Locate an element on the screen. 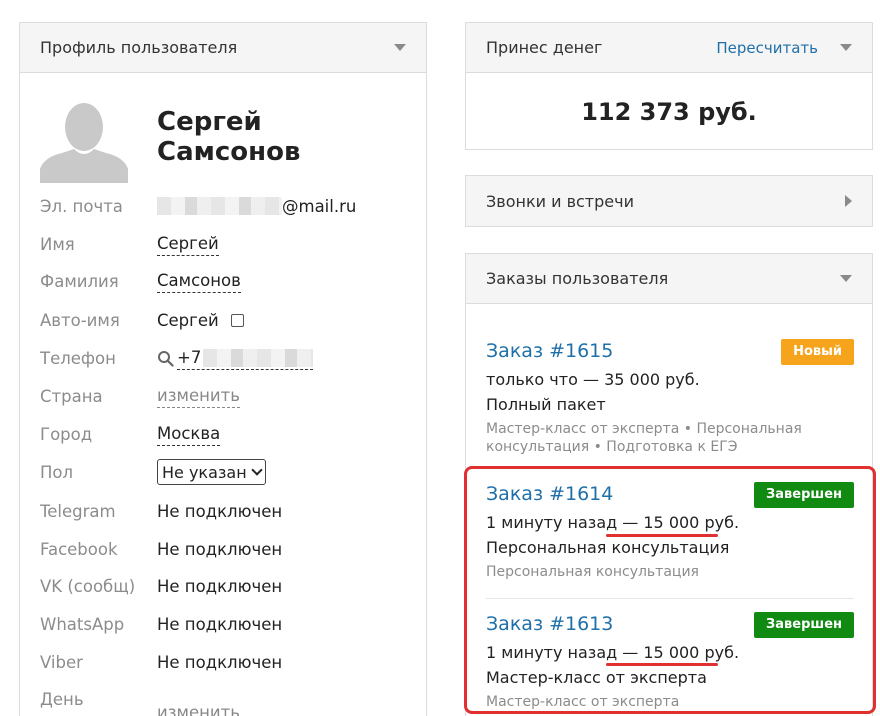 The width and height of the screenshot is (880, 716). name-value: Сергей is located at coordinates (188, 244).